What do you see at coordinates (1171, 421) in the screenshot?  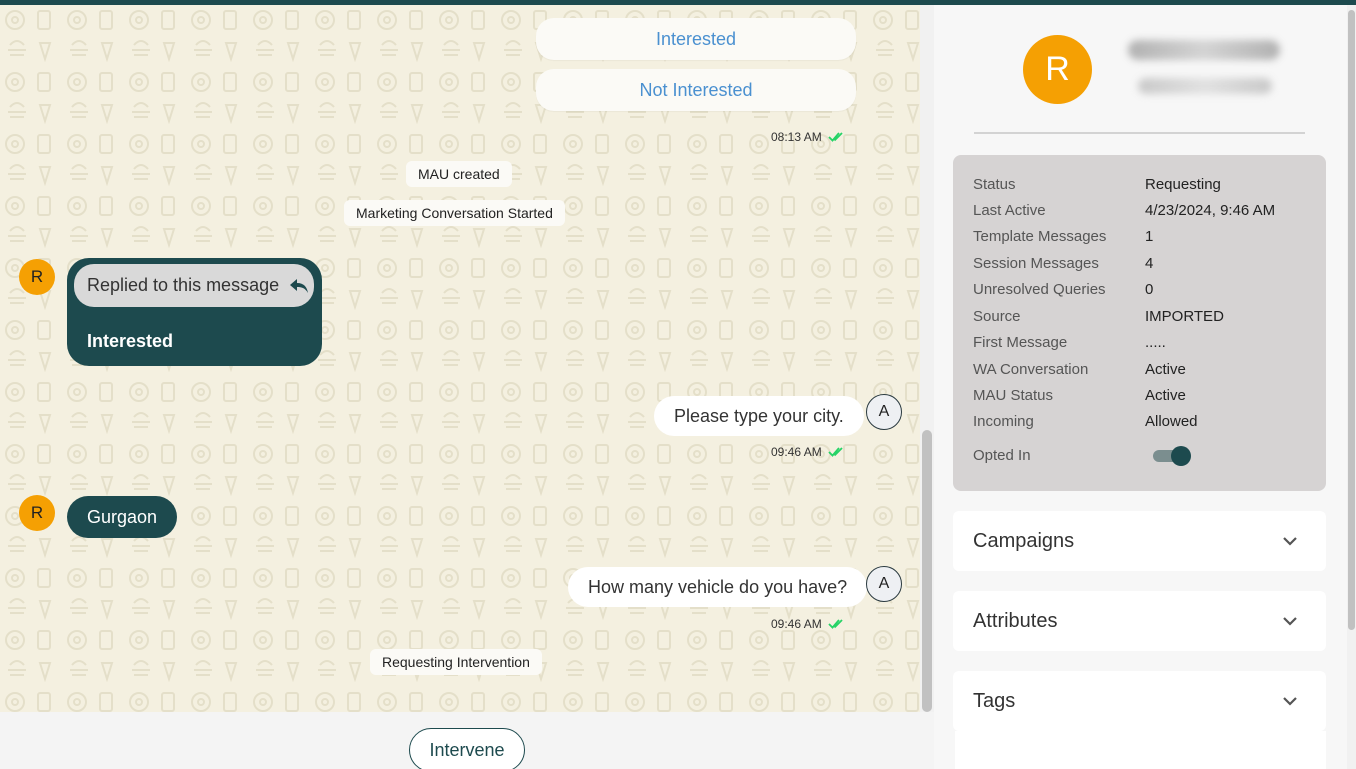 I see `info-value: Allowed` at bounding box center [1171, 421].